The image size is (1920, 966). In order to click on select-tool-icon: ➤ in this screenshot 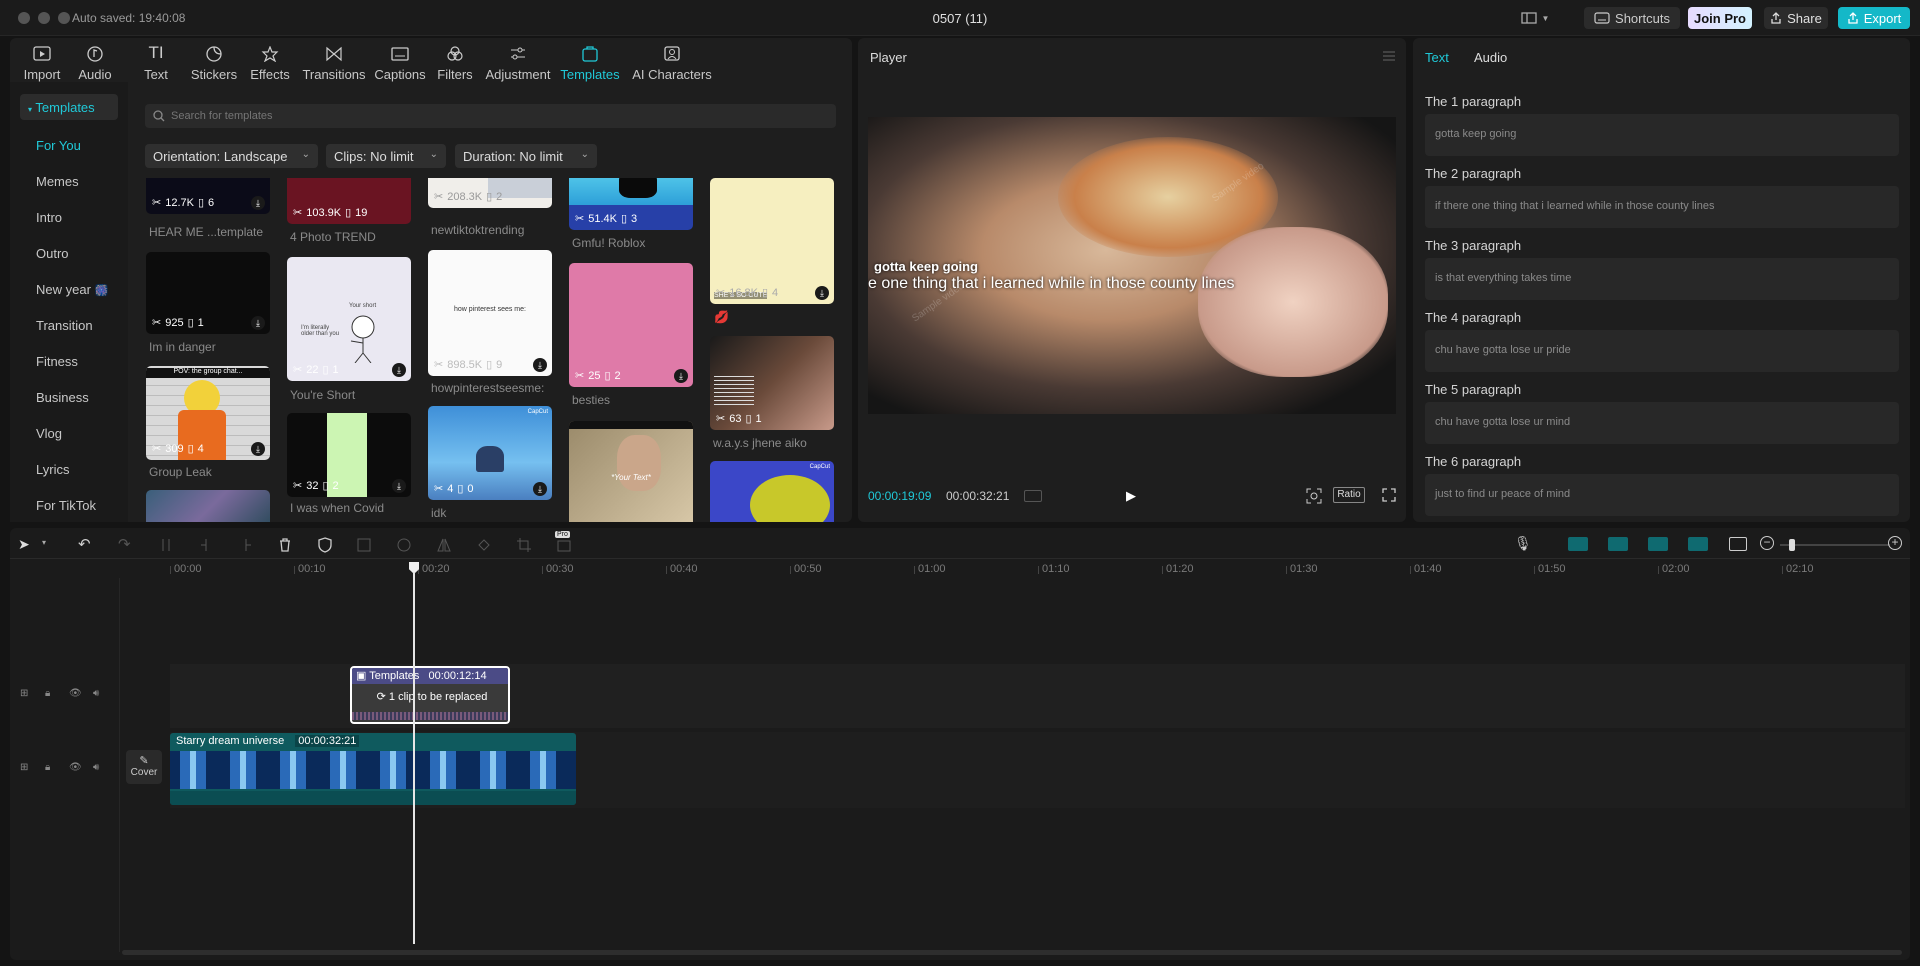, I will do `click(24, 544)`.